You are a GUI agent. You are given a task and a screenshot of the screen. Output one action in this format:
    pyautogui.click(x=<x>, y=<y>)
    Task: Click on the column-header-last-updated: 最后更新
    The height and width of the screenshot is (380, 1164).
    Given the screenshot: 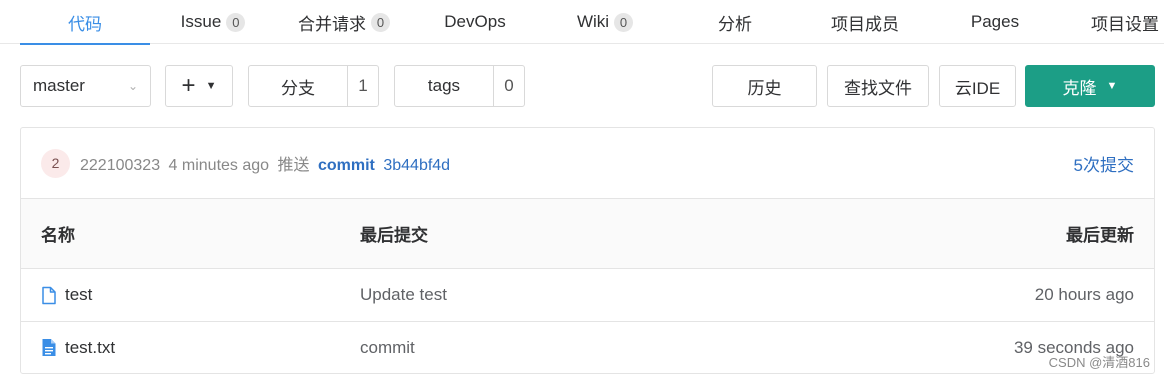 What is the action you would take?
    pyautogui.click(x=1100, y=235)
    